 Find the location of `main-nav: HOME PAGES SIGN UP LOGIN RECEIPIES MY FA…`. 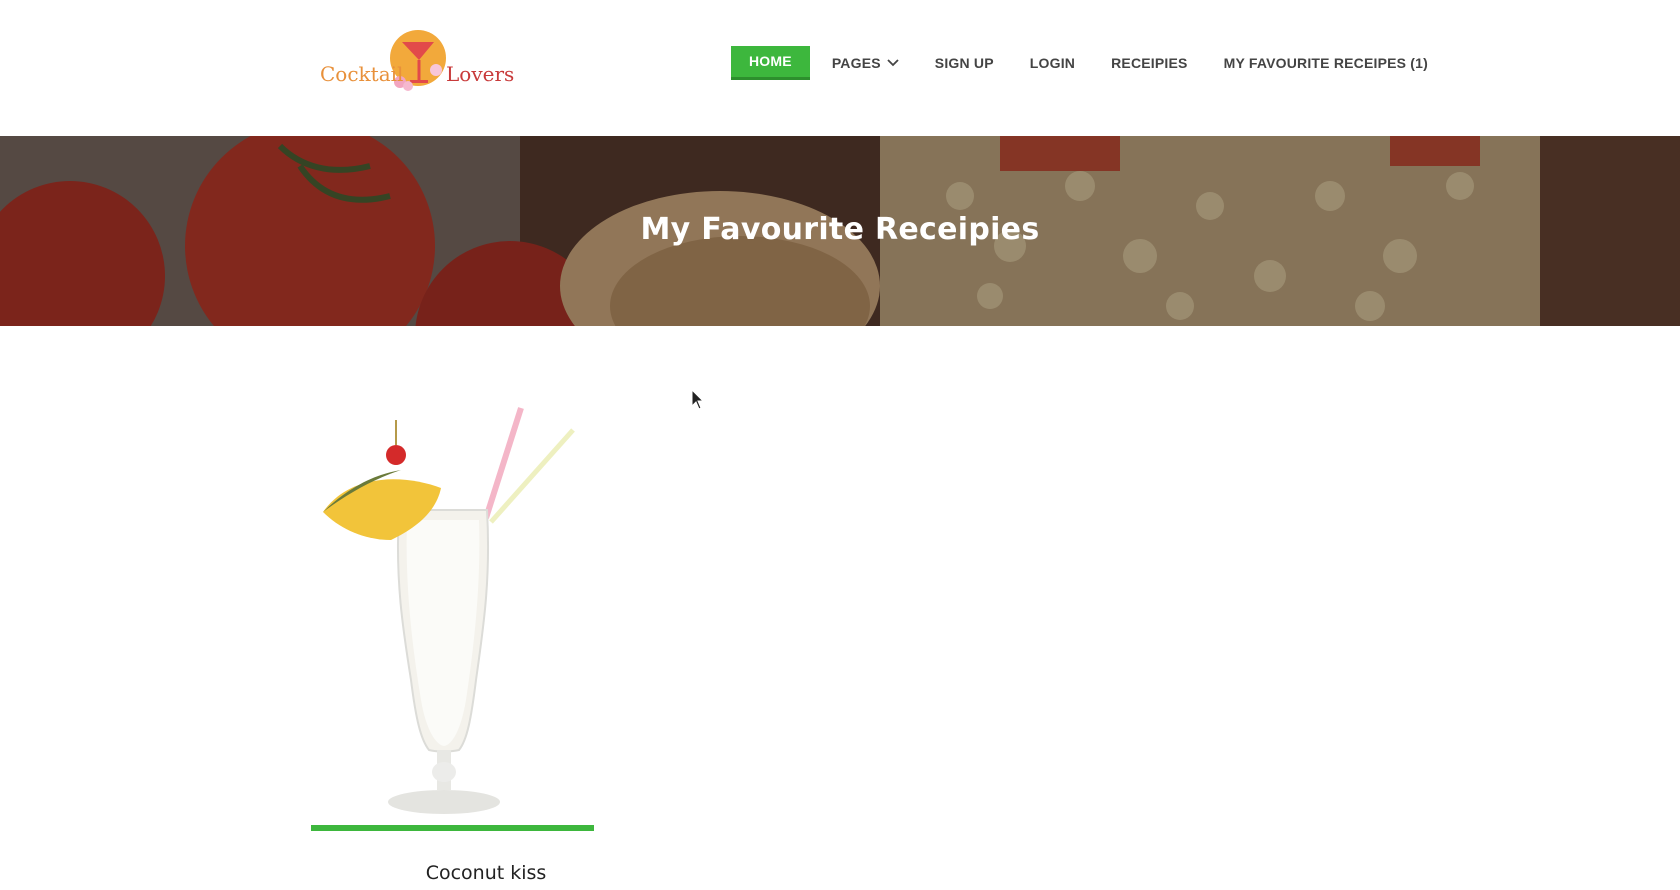

main-nav: HOME PAGES SIGN UP LOGIN RECEIPIES MY FA… is located at coordinates (1088, 63).